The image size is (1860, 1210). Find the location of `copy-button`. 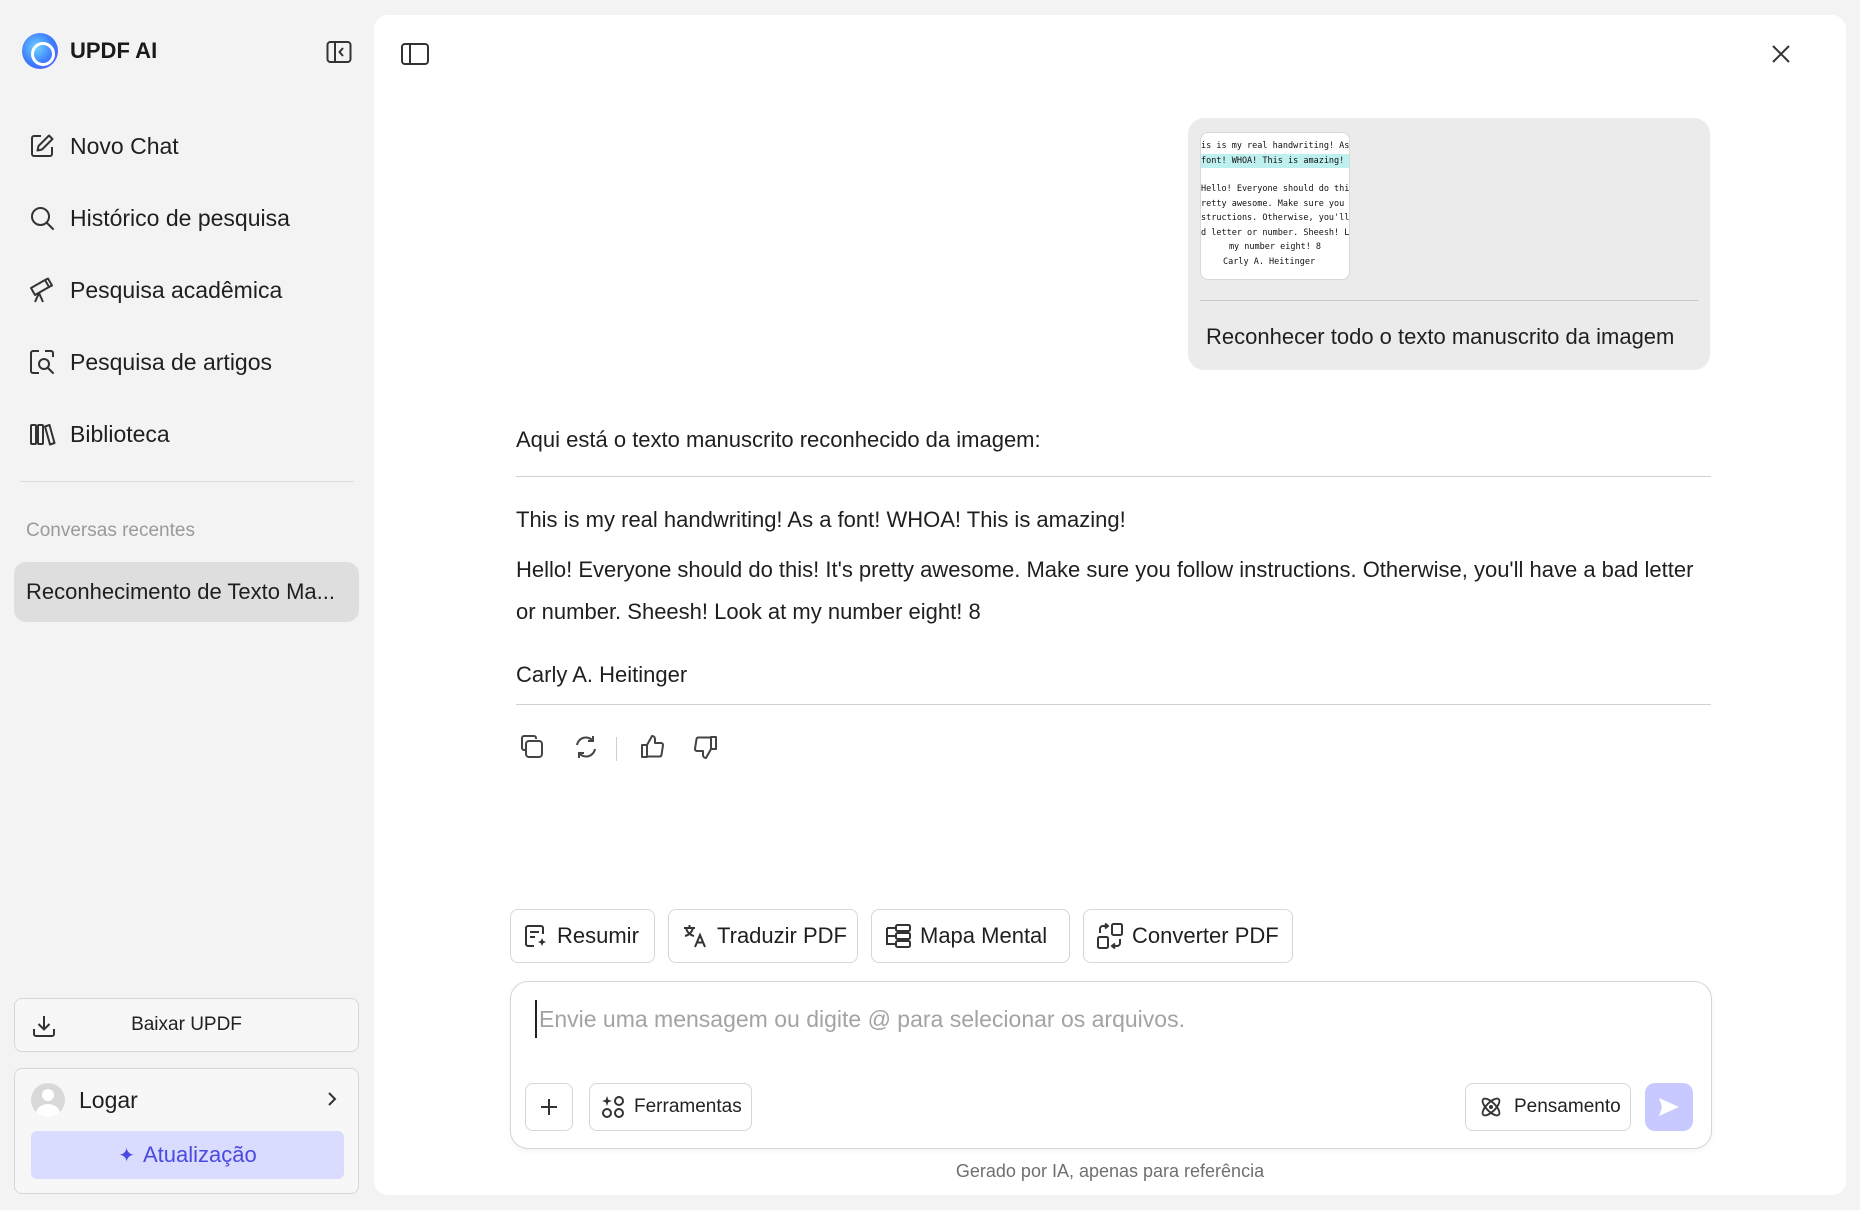

copy-button is located at coordinates (532, 747).